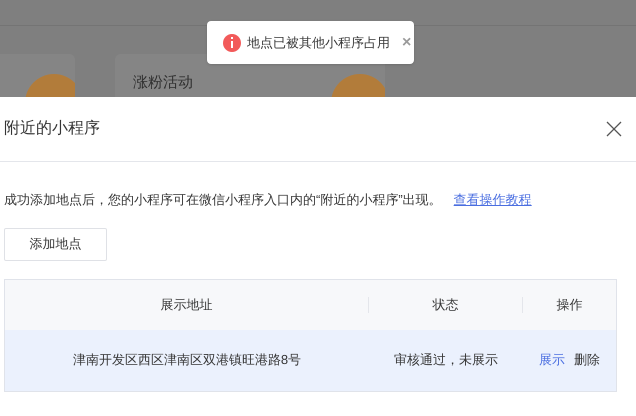  I want to click on table-row: 津南开发区西区津南区双港镇旺港路8号 审核通过，未展示 展示 删除, so click(310, 360).